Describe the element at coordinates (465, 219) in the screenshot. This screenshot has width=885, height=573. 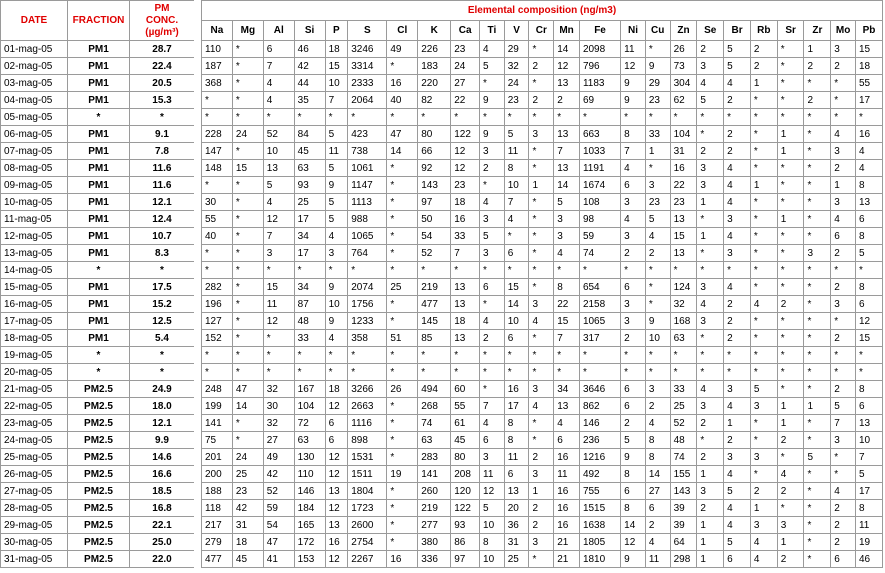
I see `value-cell-ca: 16` at that location.